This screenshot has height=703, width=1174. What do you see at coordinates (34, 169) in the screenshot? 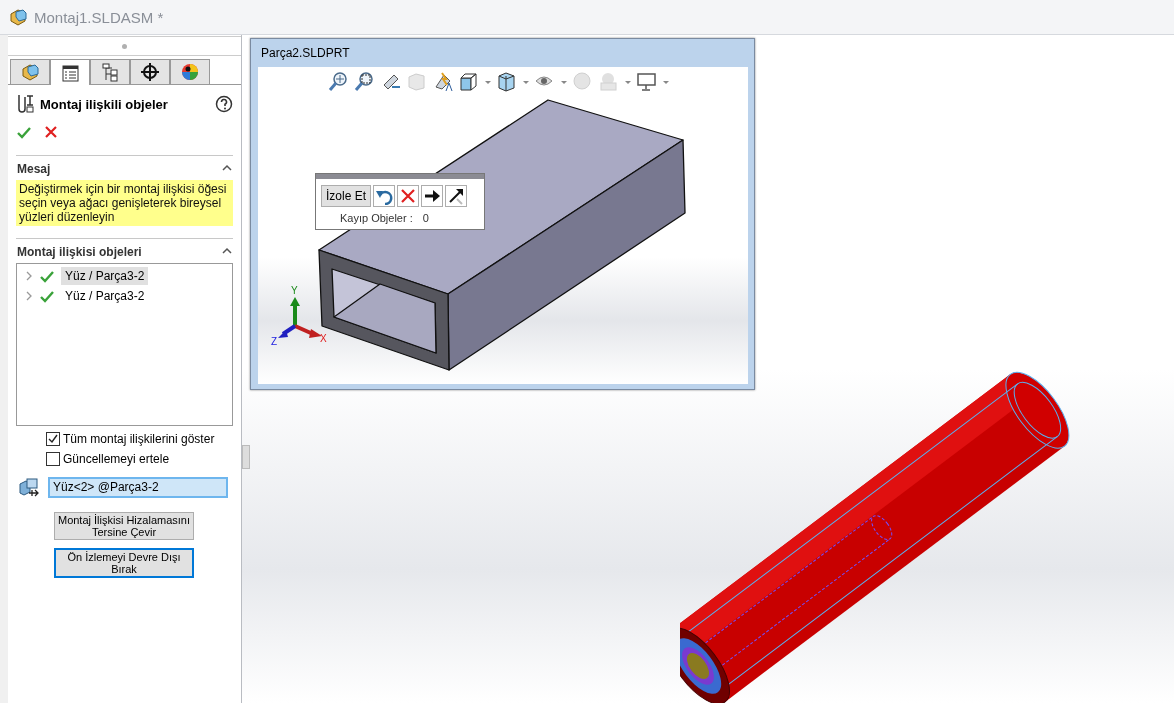
I see `section-title: Mesaj` at bounding box center [34, 169].